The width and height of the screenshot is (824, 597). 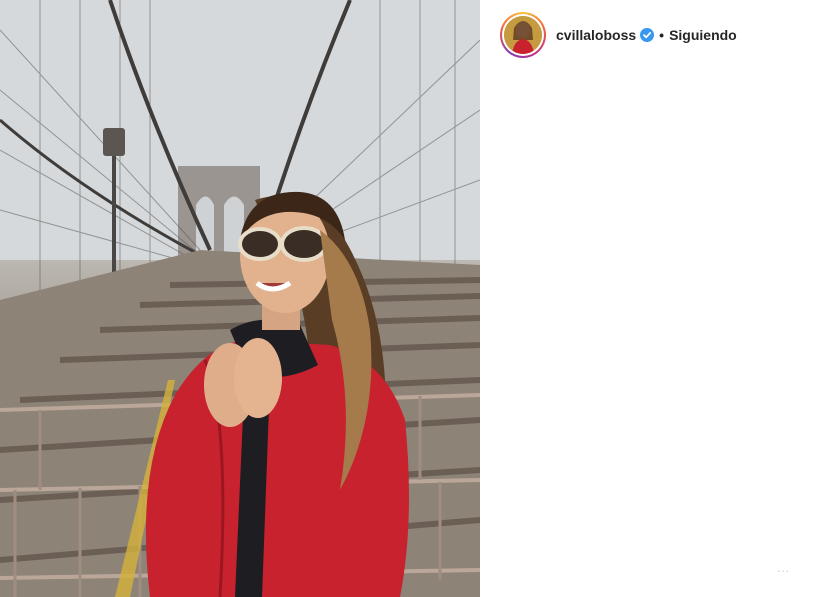 I want to click on verified-badge-icon, so click(x=647, y=35).